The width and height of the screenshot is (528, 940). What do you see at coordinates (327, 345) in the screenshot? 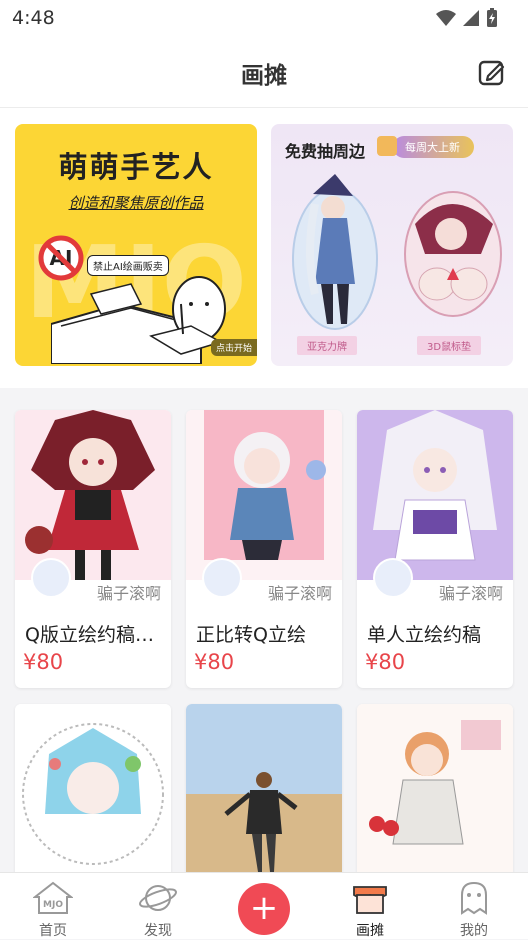
I see `item-label-acrylic: 亚克力牌` at bounding box center [327, 345].